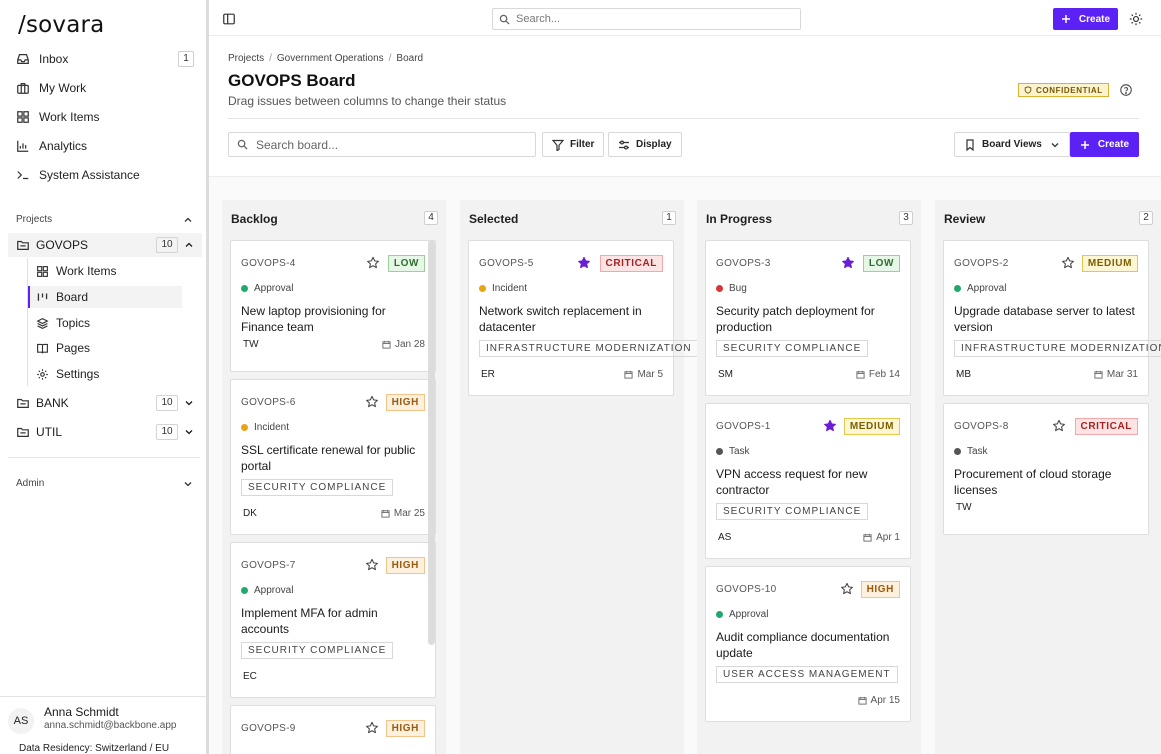 The height and width of the screenshot is (754, 1161). What do you see at coordinates (1136, 19) in the screenshot?
I see `sun-icon` at bounding box center [1136, 19].